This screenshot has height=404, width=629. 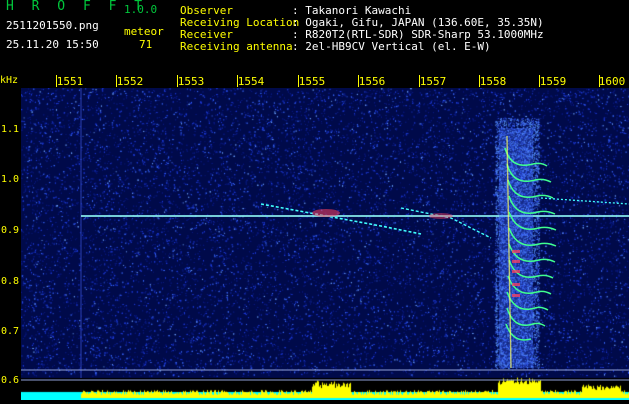 What do you see at coordinates (10, 380) in the screenshot?
I see `y-tick-label: 0.6` at bounding box center [10, 380].